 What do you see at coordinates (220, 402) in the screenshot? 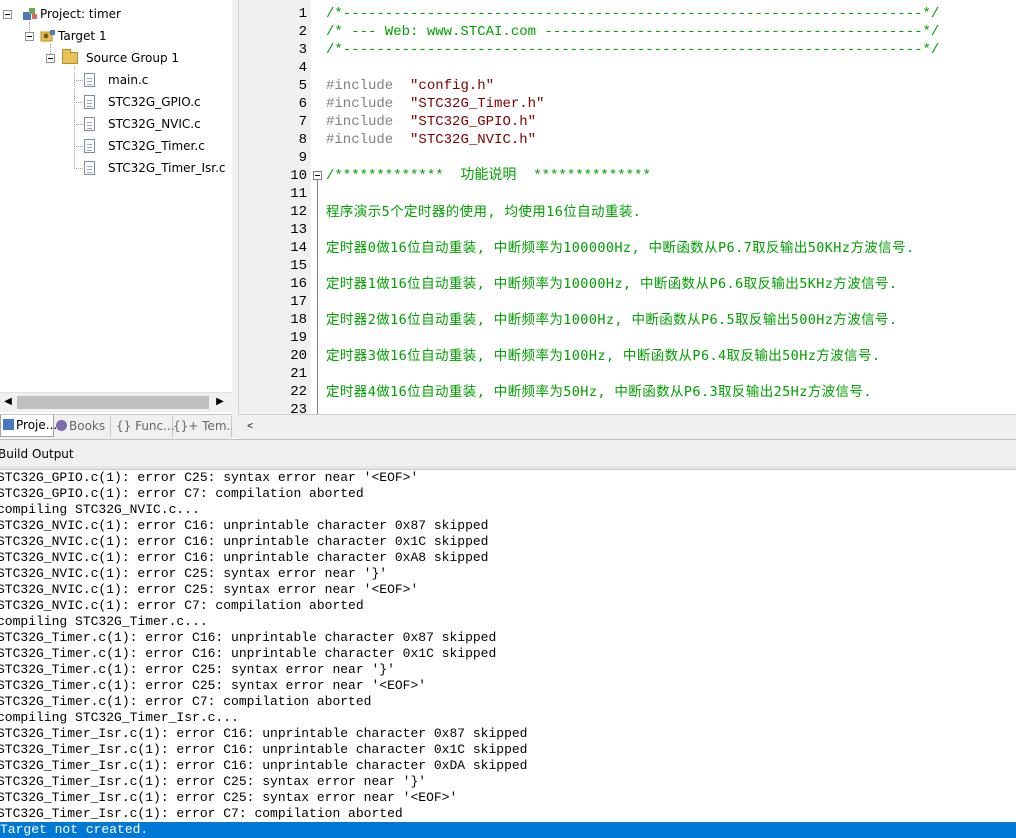
I see `scroll-right-icon: ▶` at bounding box center [220, 402].